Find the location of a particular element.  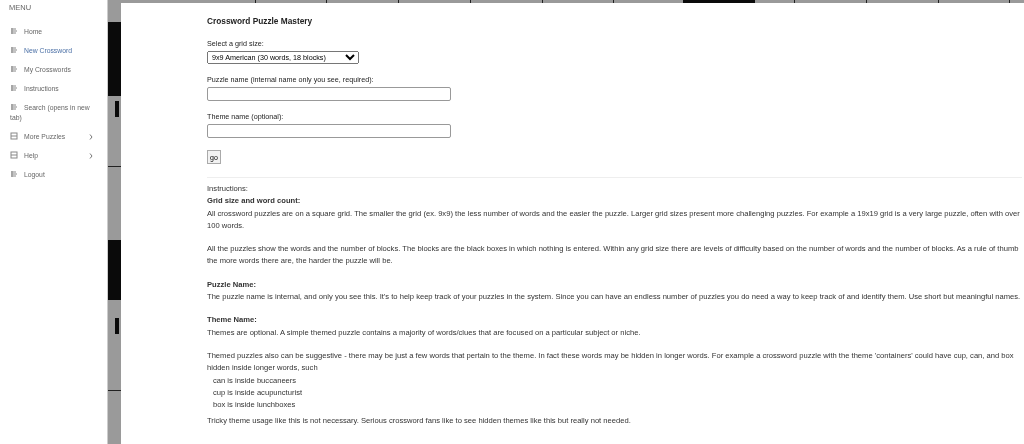

page-title: Crossword Puzzle Mastery is located at coordinates (260, 21).